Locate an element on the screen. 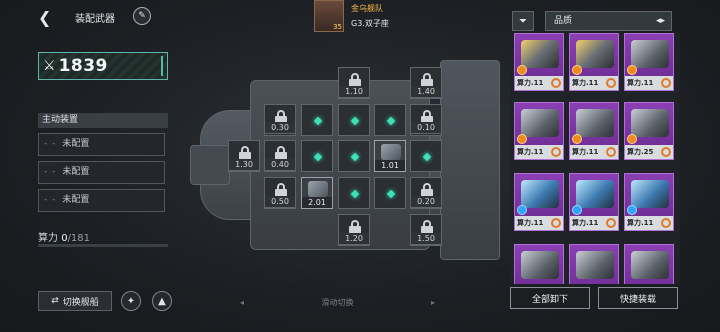 The height and width of the screenshot is (332, 720). fleet-avatar: 35 is located at coordinates (329, 16).